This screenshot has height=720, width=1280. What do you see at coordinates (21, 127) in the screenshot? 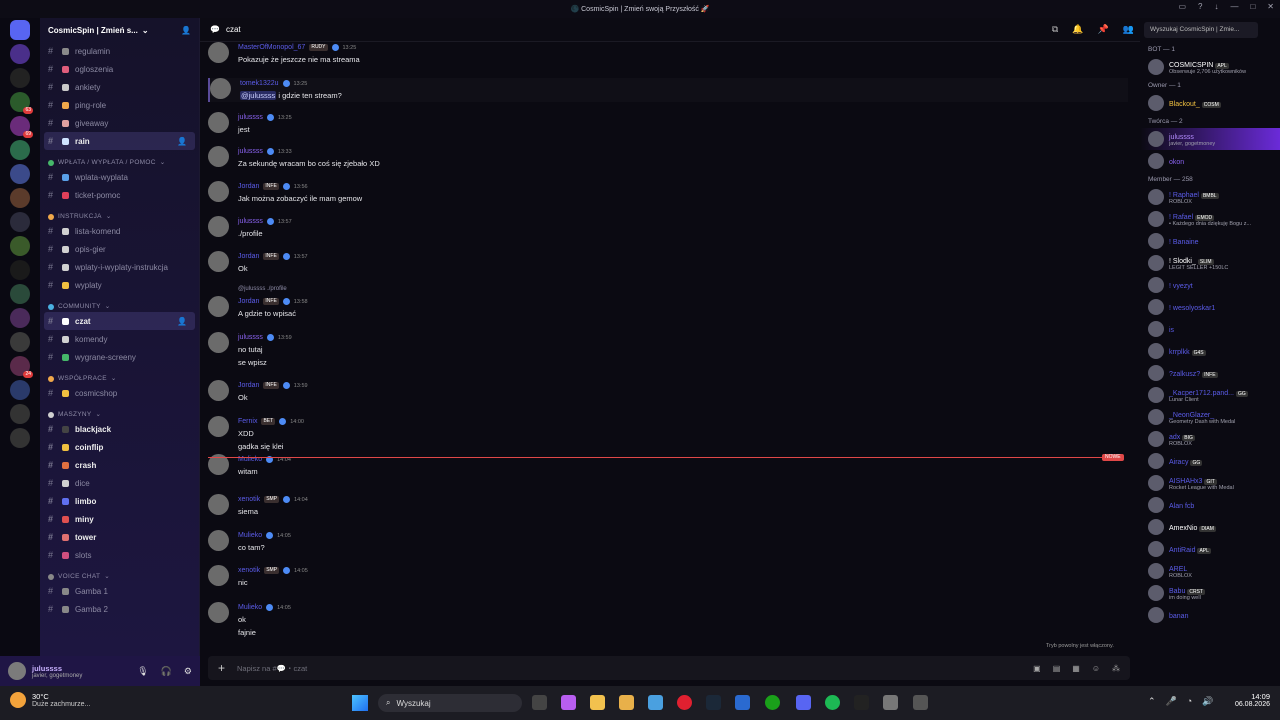
I see `server-icon: 69` at bounding box center [21, 127].